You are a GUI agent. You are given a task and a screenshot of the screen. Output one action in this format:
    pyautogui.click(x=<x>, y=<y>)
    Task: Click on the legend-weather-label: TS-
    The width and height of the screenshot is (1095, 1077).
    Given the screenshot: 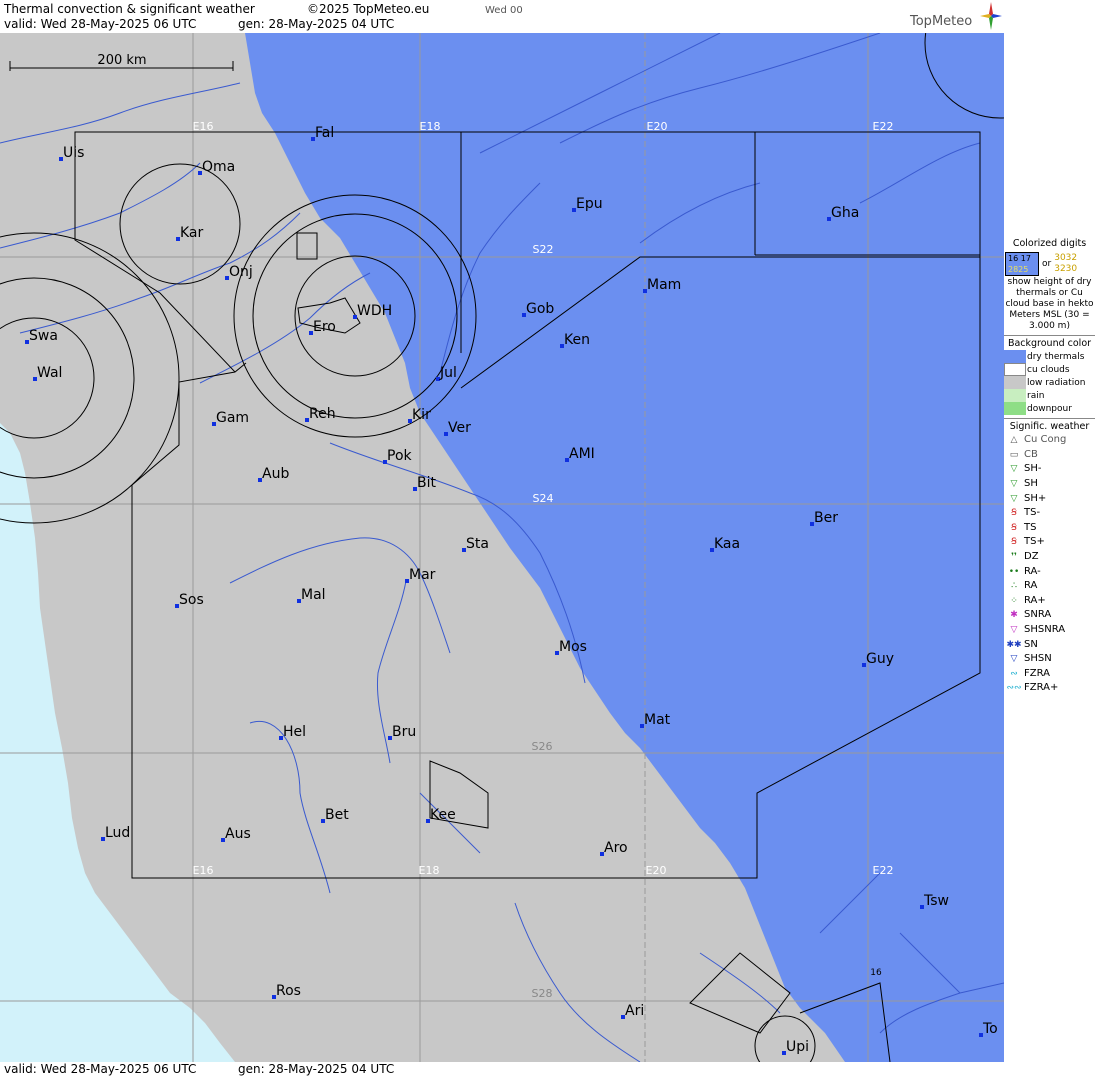 What is the action you would take?
    pyautogui.click(x=1032, y=513)
    